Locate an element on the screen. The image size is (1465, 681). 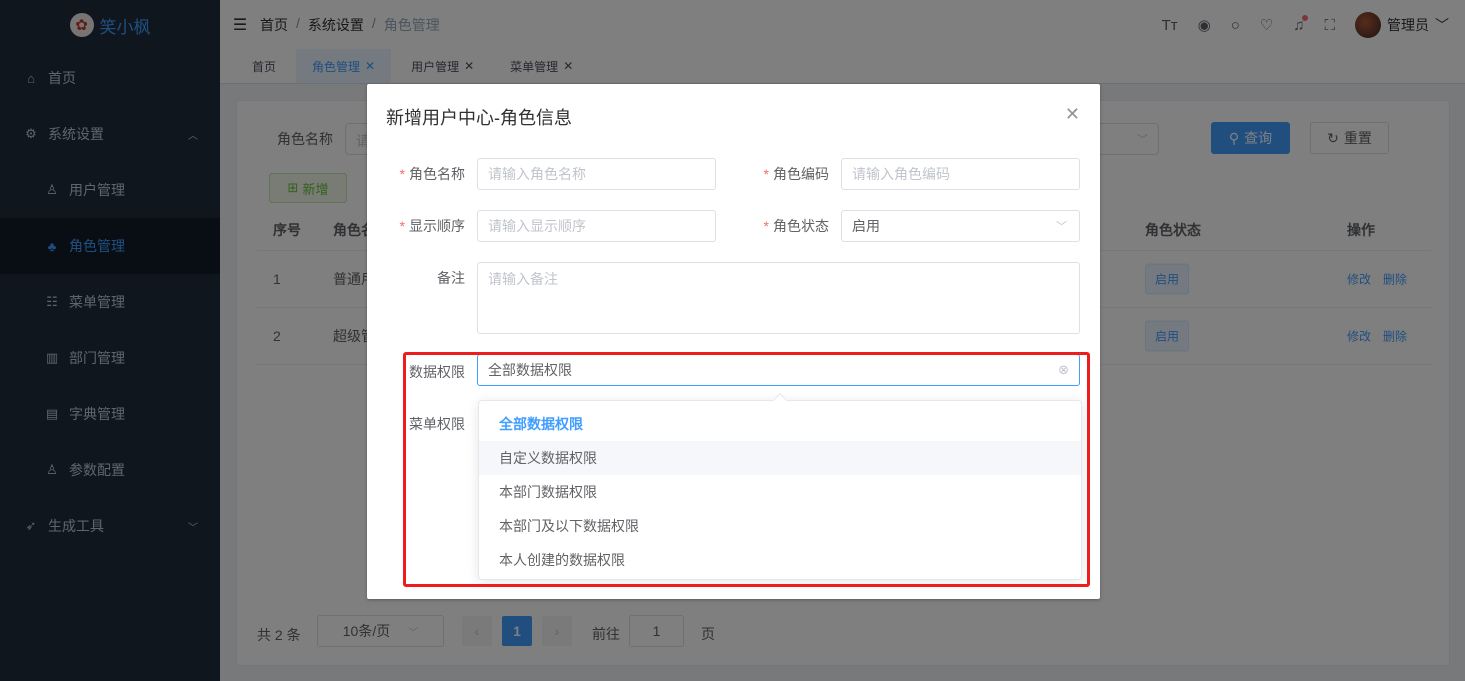
role-name-label: * 角色名称 is located at coordinates (432, 174).